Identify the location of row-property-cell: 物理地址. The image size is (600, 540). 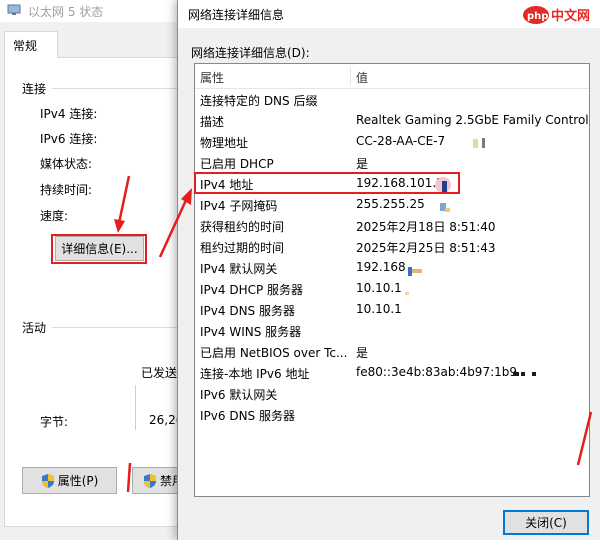
(224, 143).